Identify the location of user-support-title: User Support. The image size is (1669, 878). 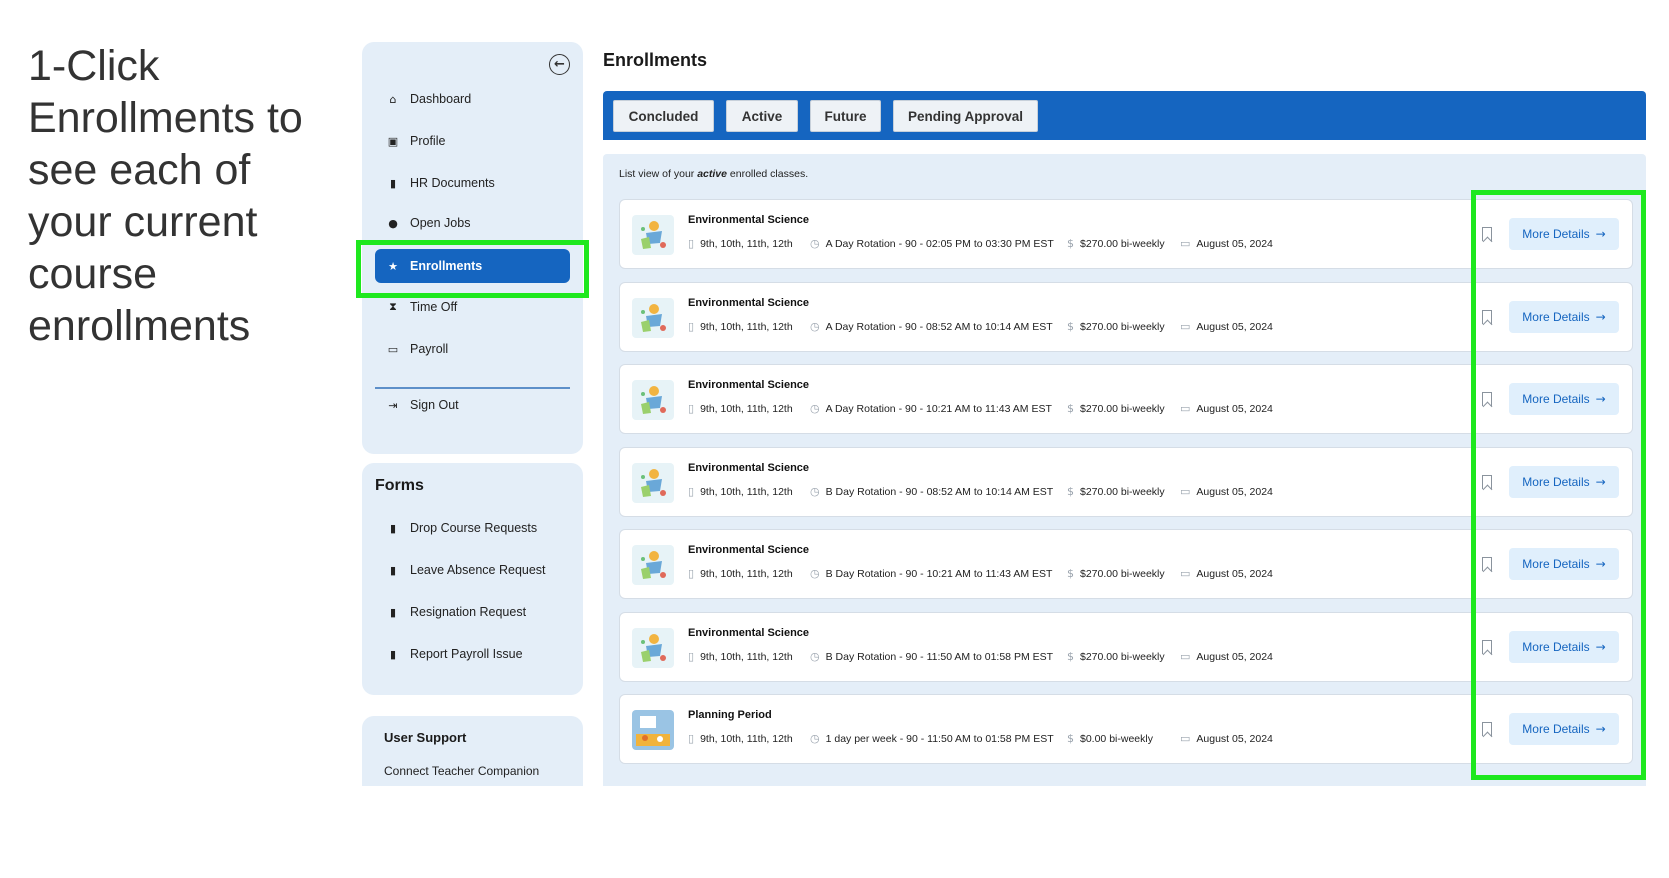
(425, 737).